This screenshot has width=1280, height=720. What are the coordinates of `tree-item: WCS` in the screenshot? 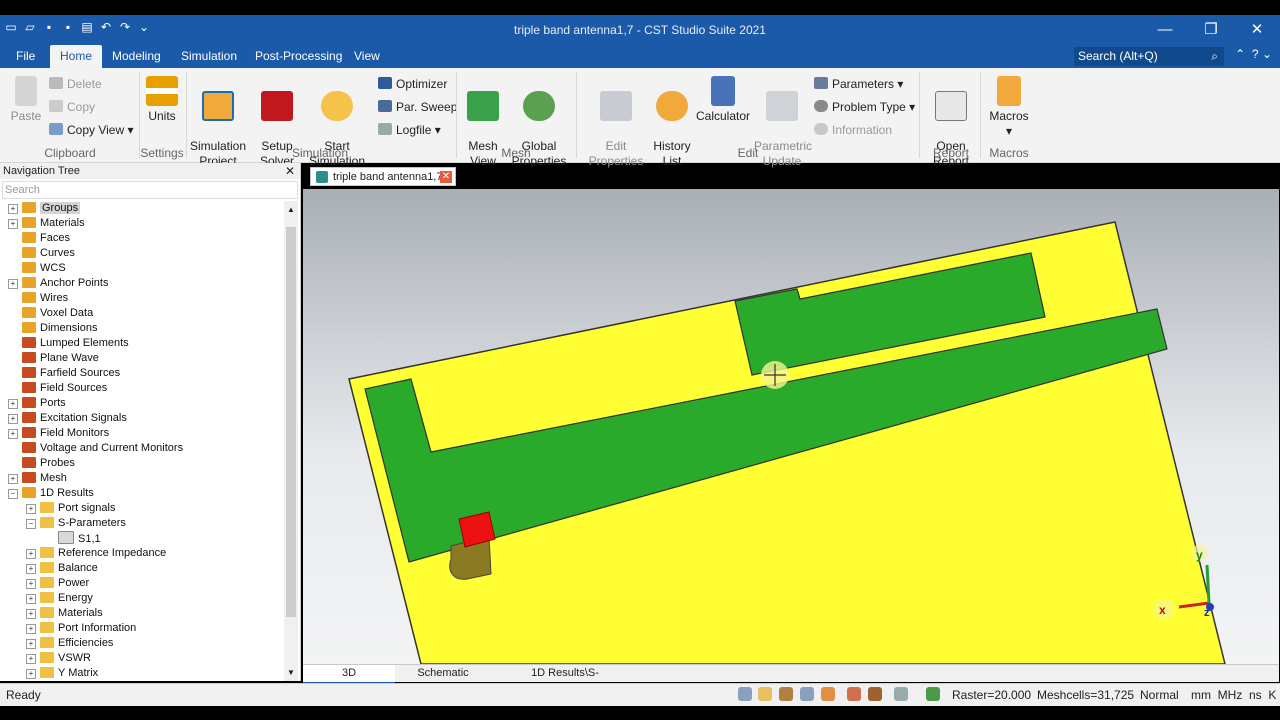 It's located at (44, 268).